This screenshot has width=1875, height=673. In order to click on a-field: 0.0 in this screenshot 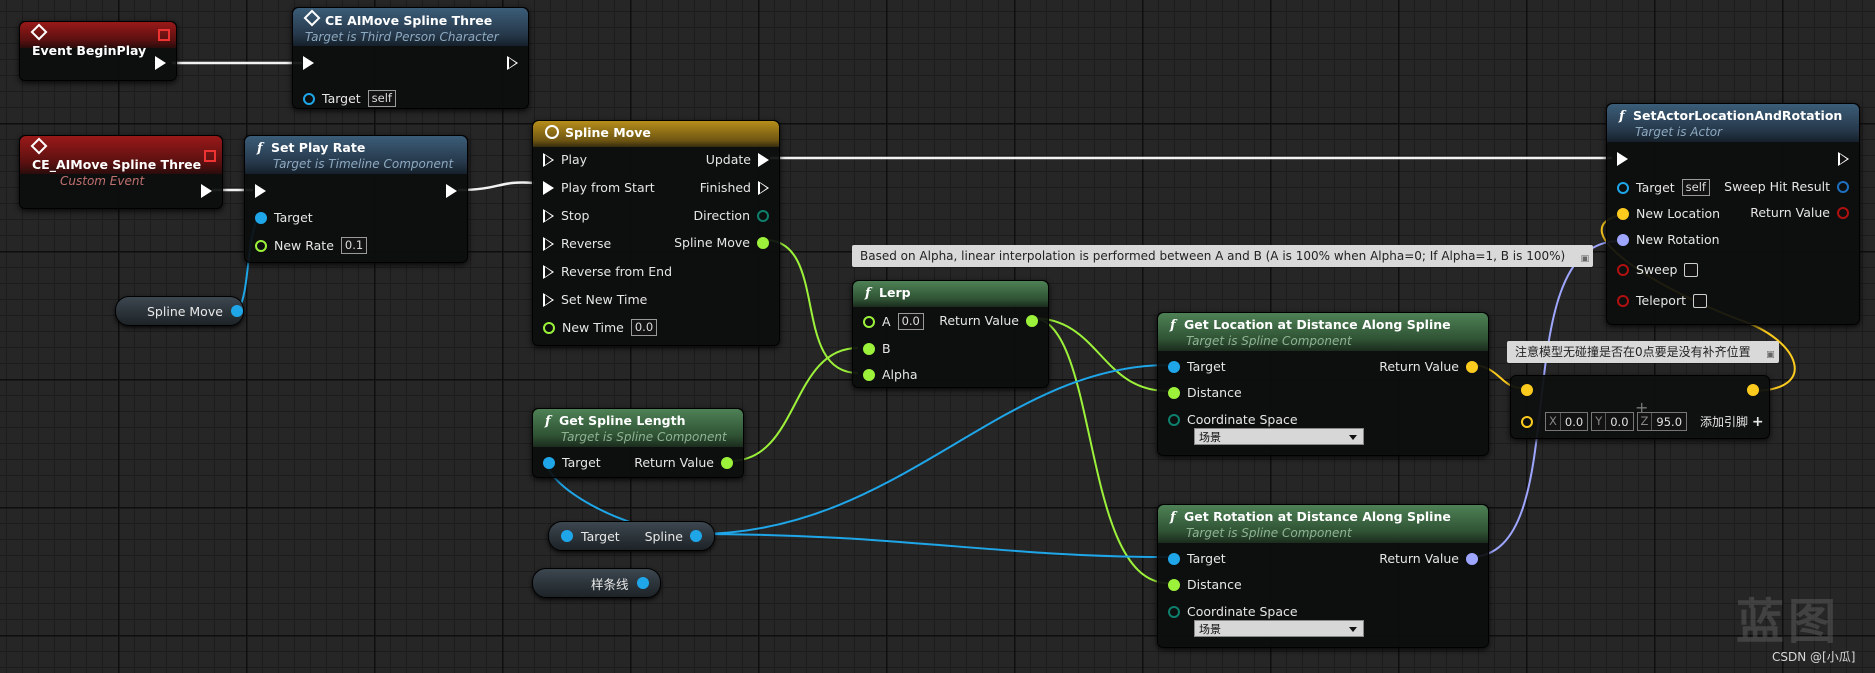, I will do `click(910, 321)`.